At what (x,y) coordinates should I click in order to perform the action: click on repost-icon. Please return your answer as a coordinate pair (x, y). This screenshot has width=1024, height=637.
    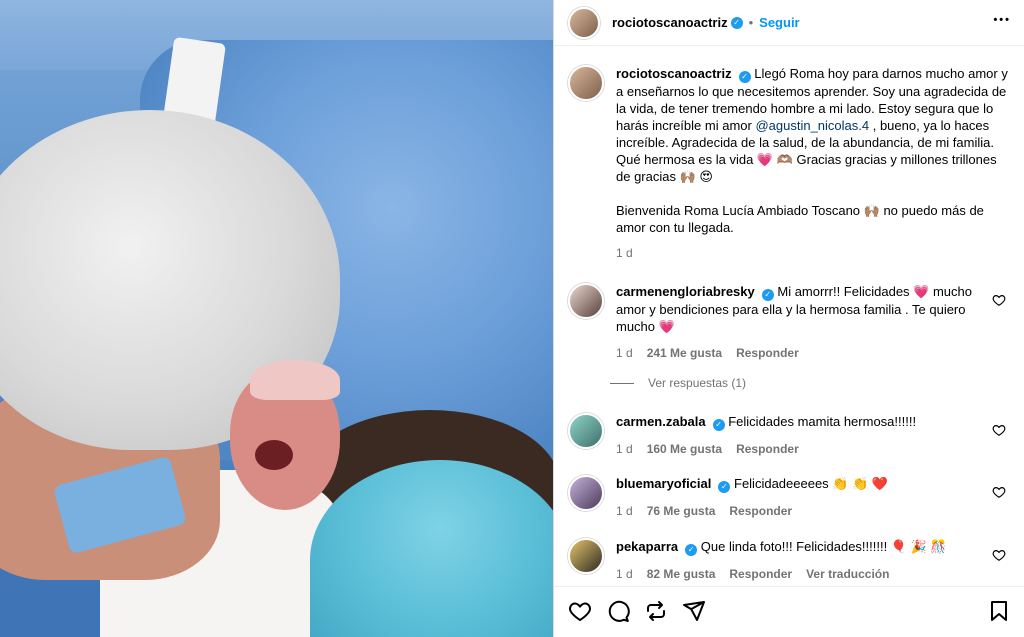
    Looking at the image, I should click on (656, 611).